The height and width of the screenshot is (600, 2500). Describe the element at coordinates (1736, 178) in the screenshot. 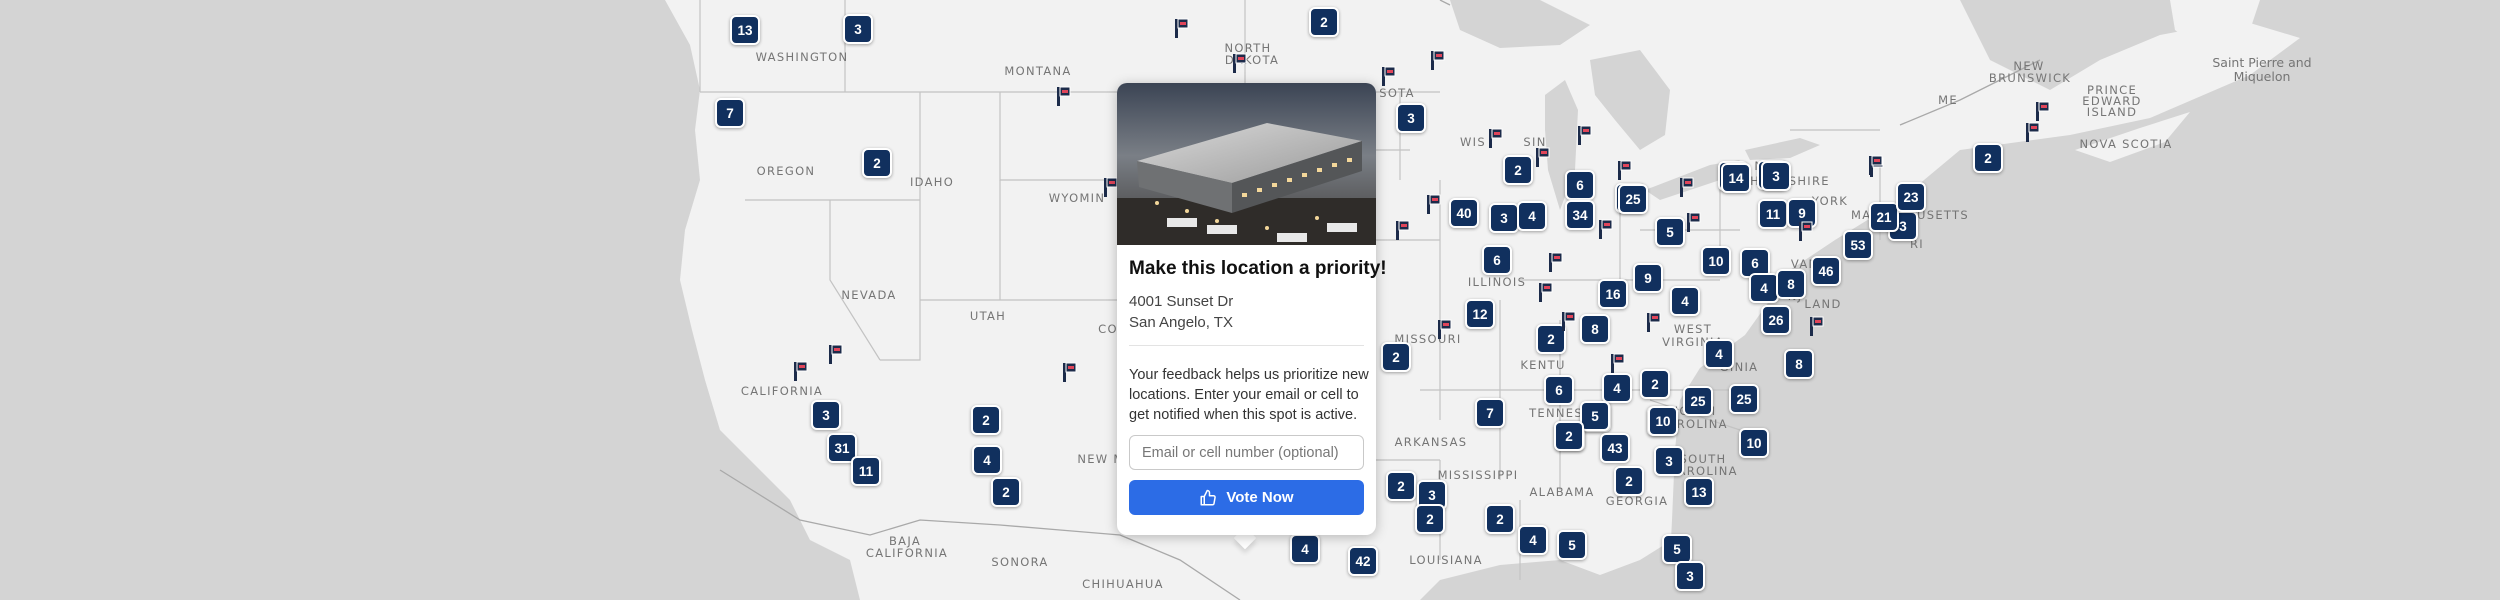

I see `cluster-marker: 14` at that location.